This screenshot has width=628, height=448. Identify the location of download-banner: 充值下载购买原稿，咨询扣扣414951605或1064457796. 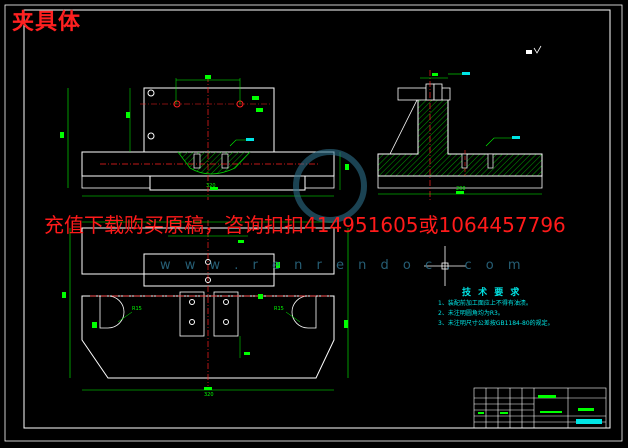
(305, 225).